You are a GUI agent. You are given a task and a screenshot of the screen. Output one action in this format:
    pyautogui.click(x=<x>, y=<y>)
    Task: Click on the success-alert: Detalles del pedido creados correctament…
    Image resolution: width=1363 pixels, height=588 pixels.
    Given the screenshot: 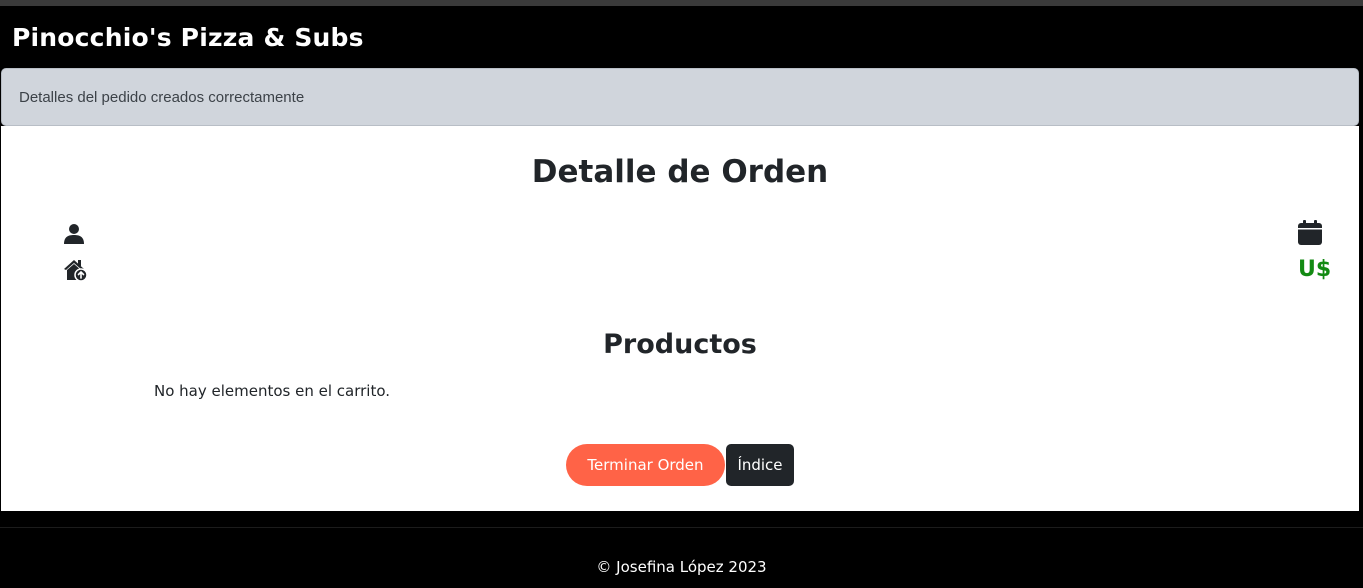 What is the action you would take?
    pyautogui.click(x=680, y=97)
    